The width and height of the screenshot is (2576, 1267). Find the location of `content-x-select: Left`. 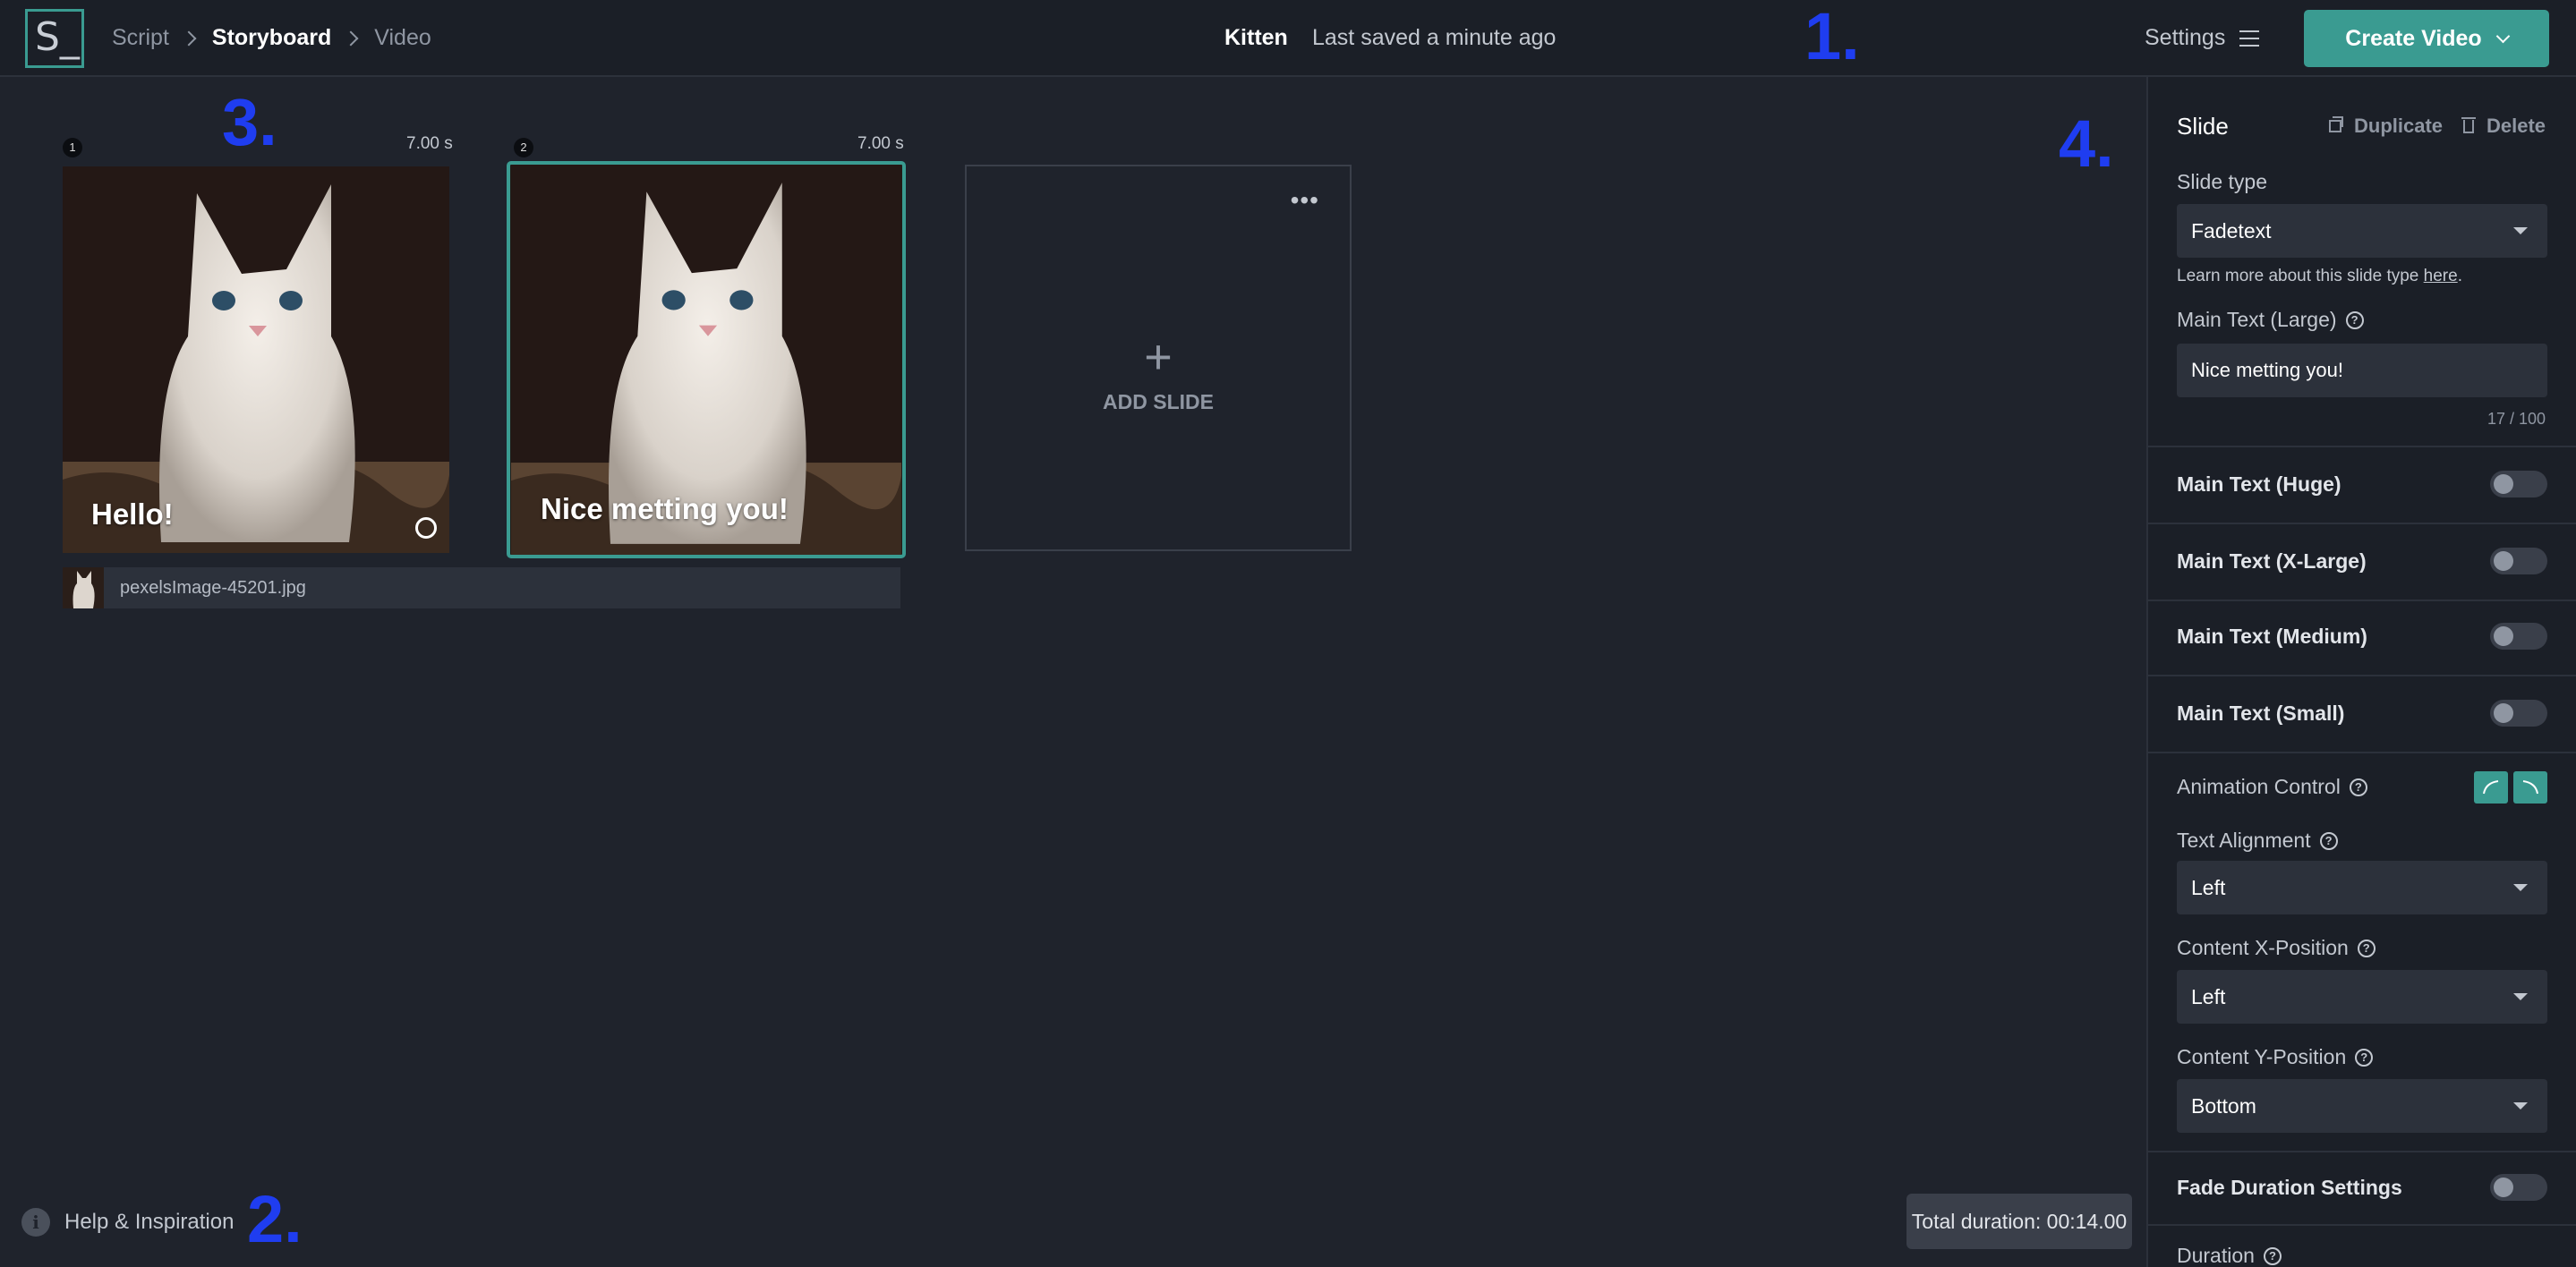

content-x-select: Left is located at coordinates (2362, 997).